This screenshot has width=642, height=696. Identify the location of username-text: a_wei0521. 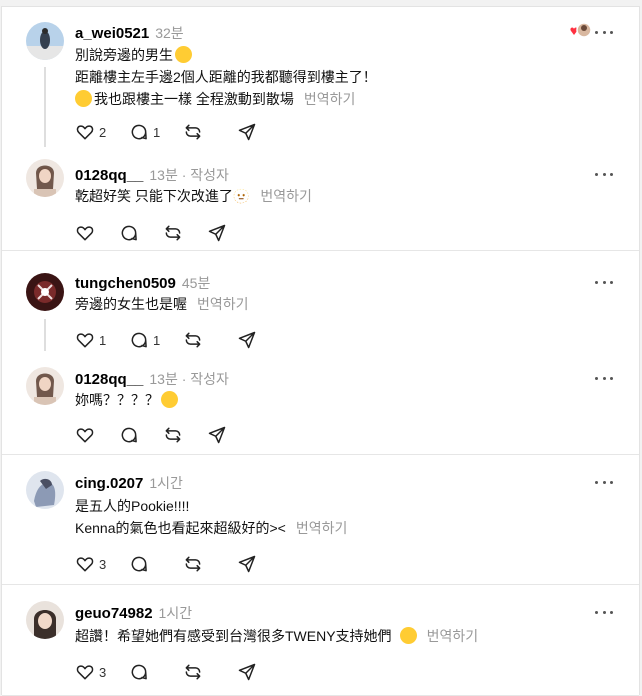
(112, 33).